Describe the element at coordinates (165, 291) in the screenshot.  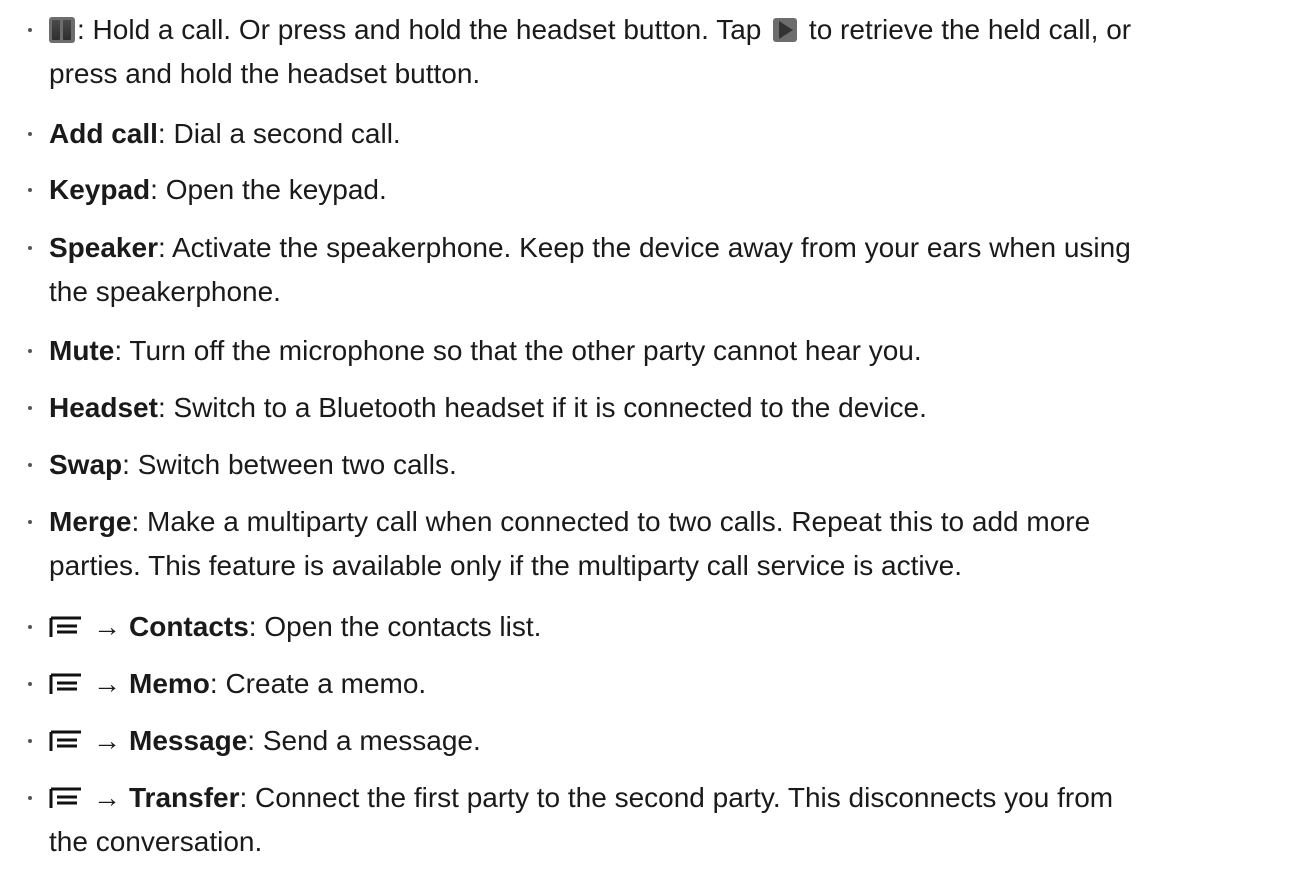
I see `item-line-2: the speakerphone.` at that location.